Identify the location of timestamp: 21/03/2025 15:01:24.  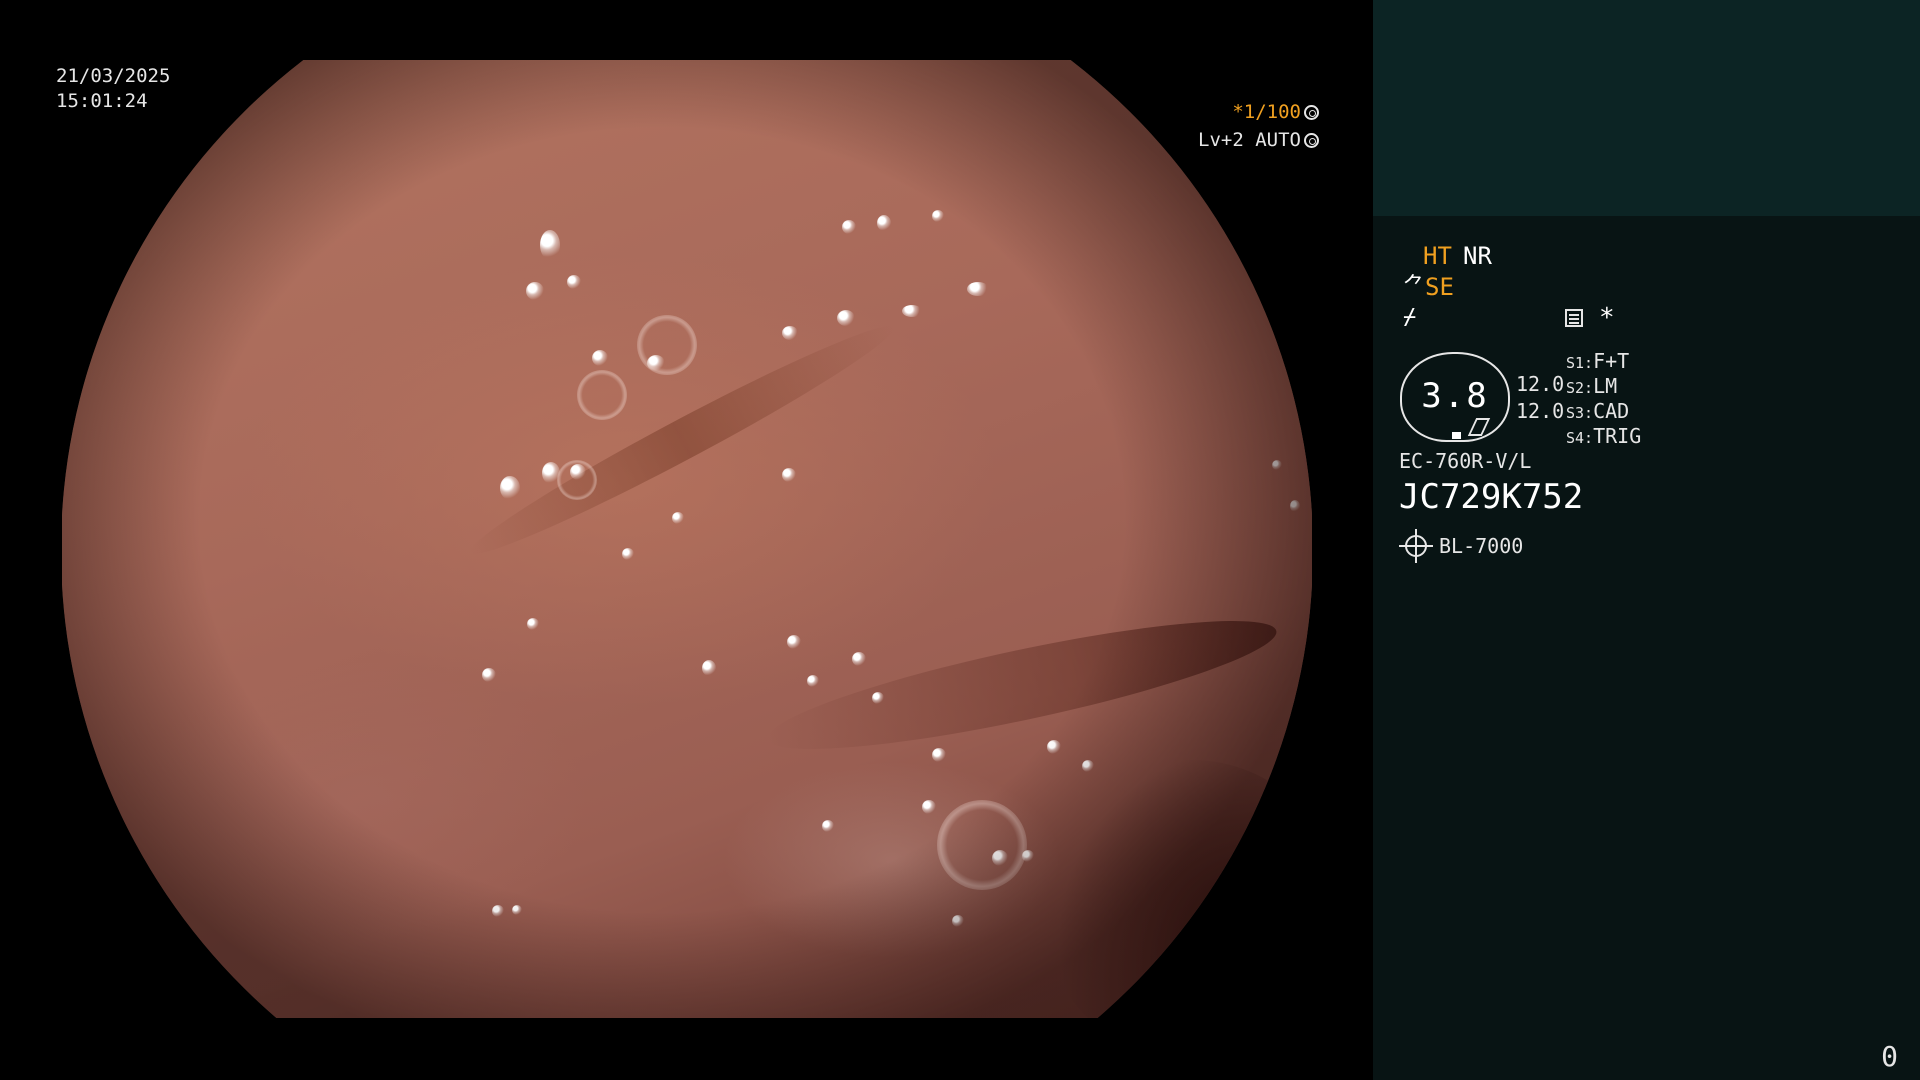
(113, 89).